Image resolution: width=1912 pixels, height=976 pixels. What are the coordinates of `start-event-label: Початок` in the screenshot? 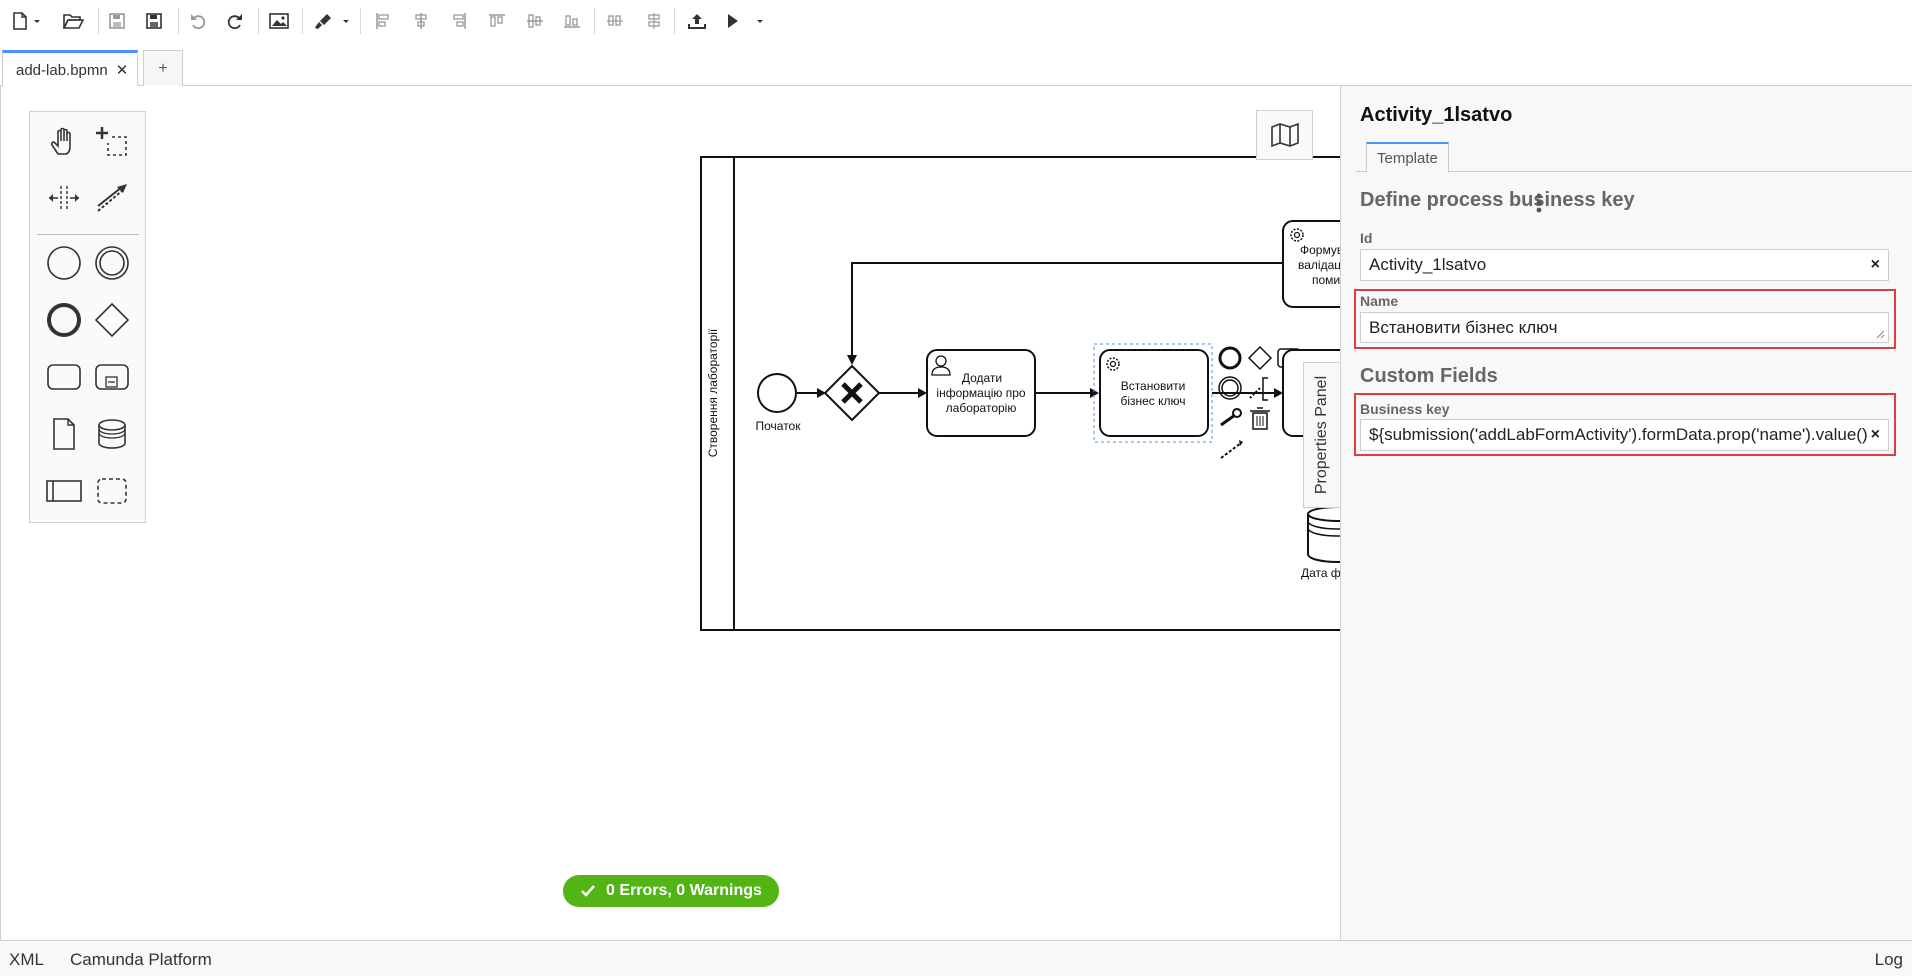 It's located at (779, 426).